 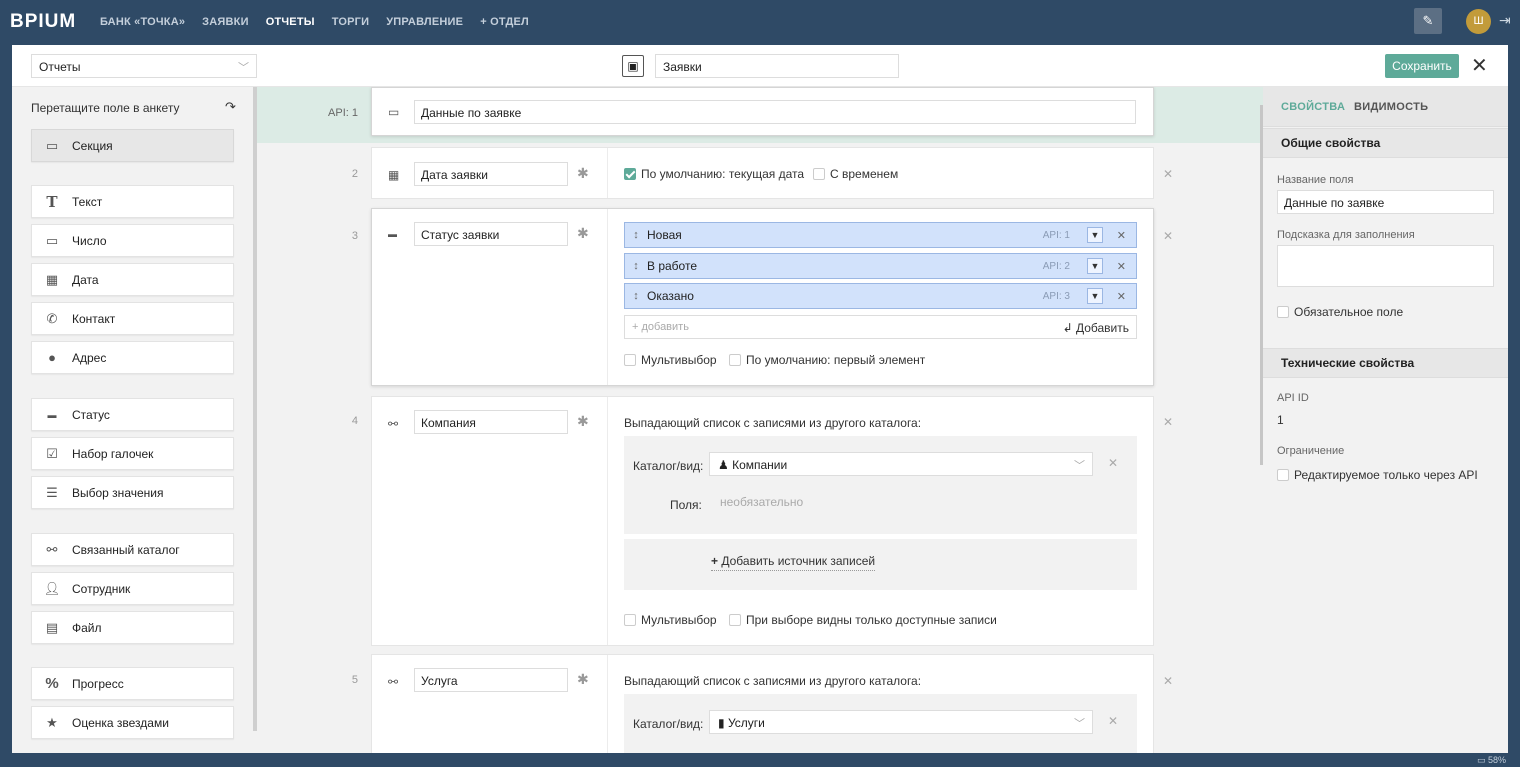 What do you see at coordinates (225, 22) in the screenshot?
I see `nav-item-requests: ЗАЯВКИ` at bounding box center [225, 22].